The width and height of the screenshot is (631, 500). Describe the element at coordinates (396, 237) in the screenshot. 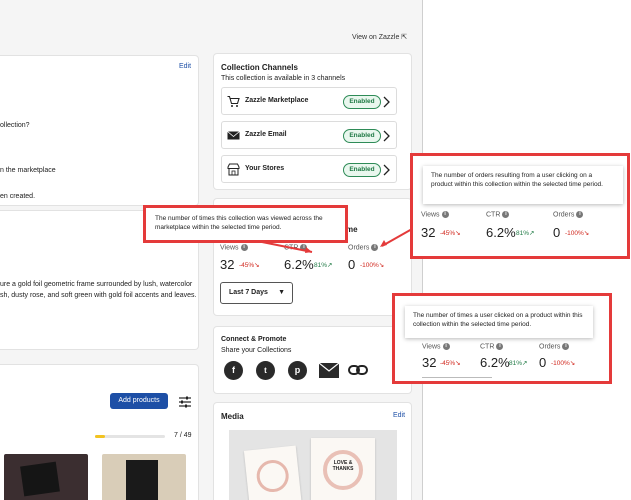

I see `tooltip-pointer-orders` at that location.